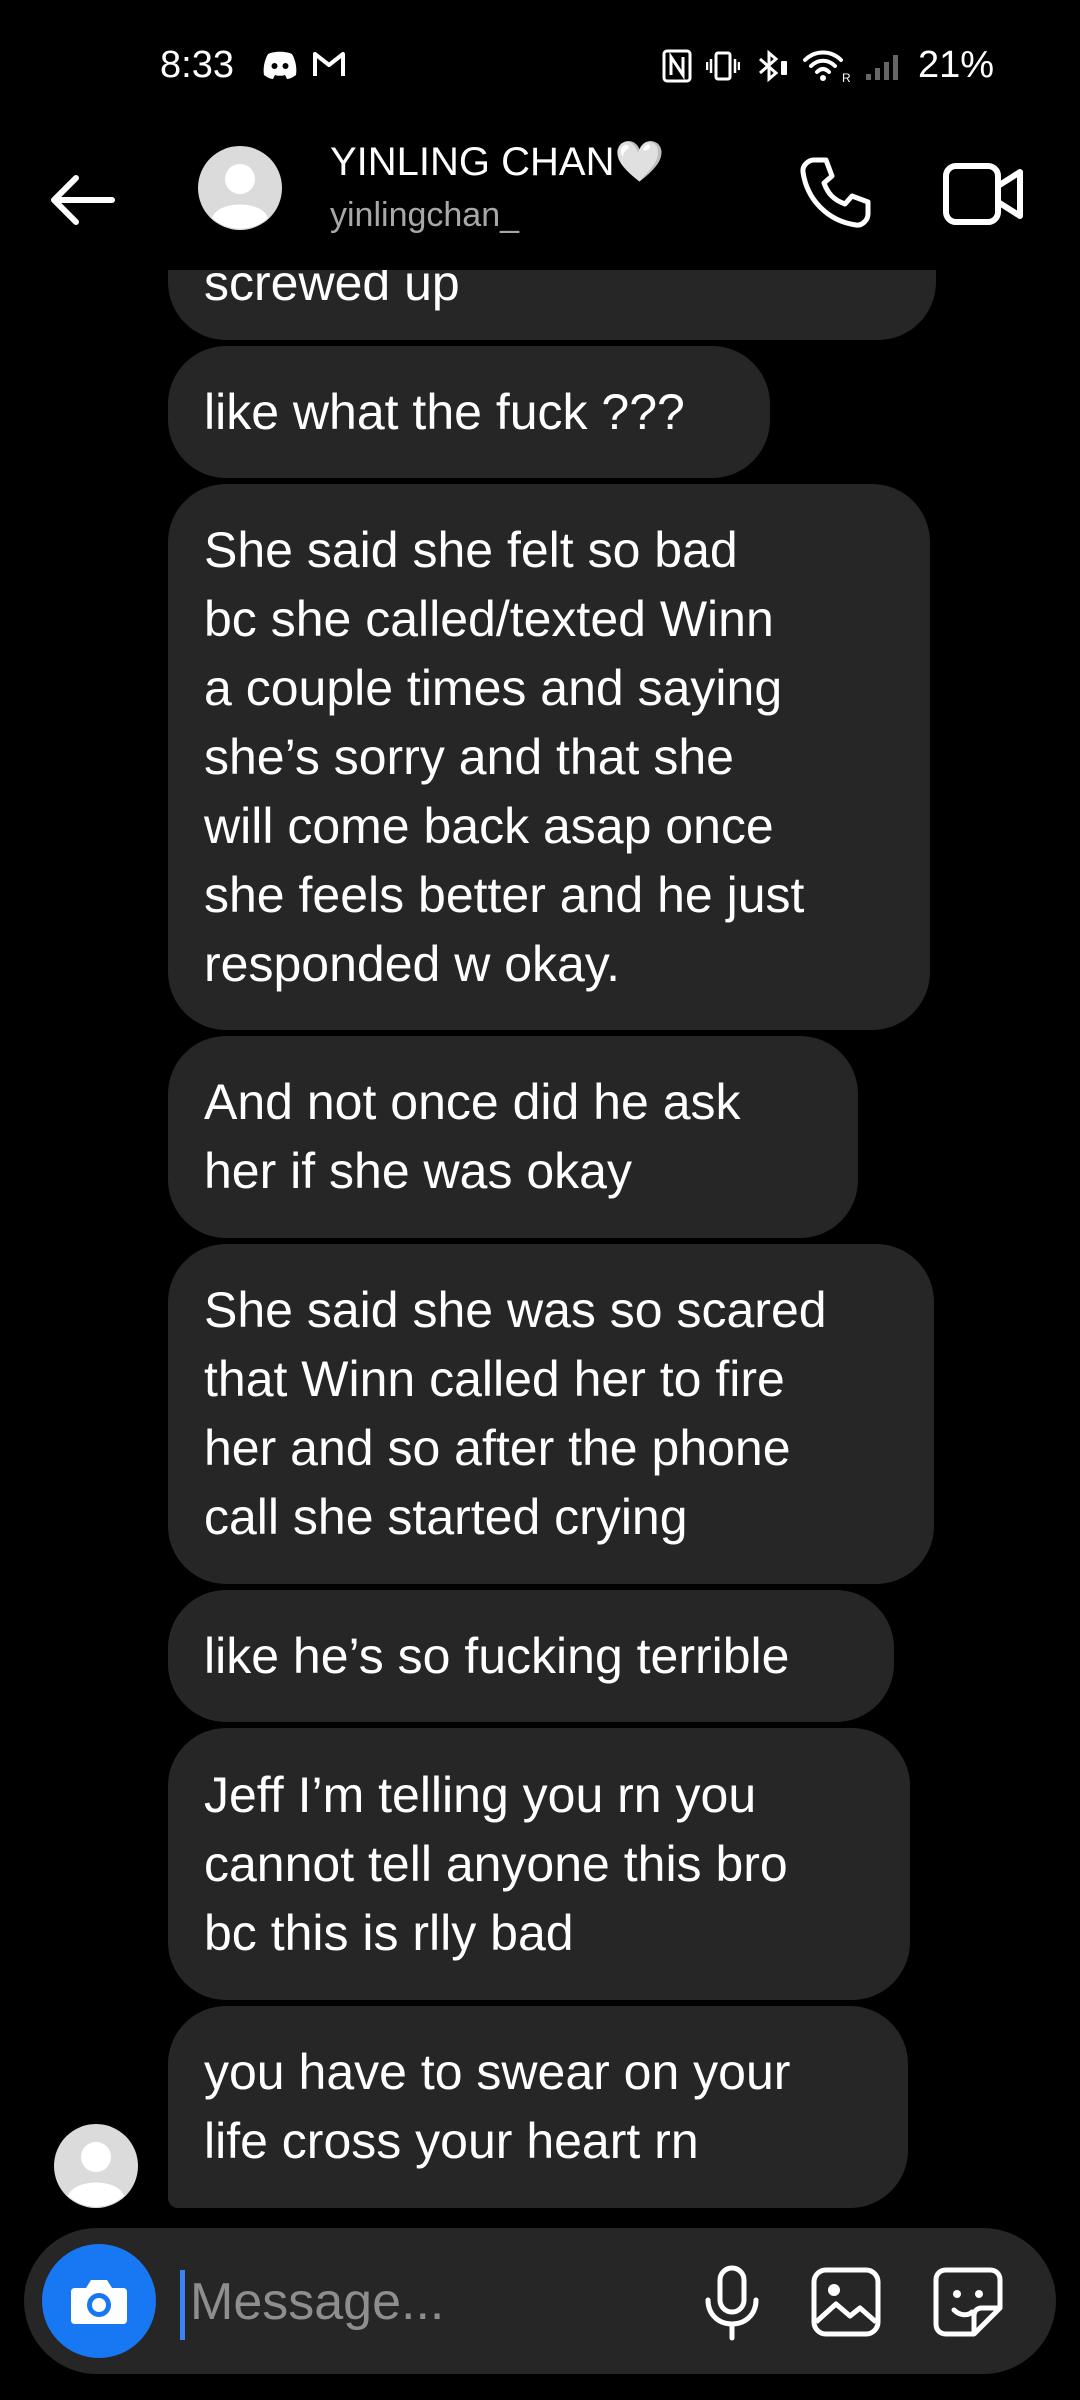 This screenshot has height=2400, width=1080. I want to click on gmail-icon, so click(329, 64).